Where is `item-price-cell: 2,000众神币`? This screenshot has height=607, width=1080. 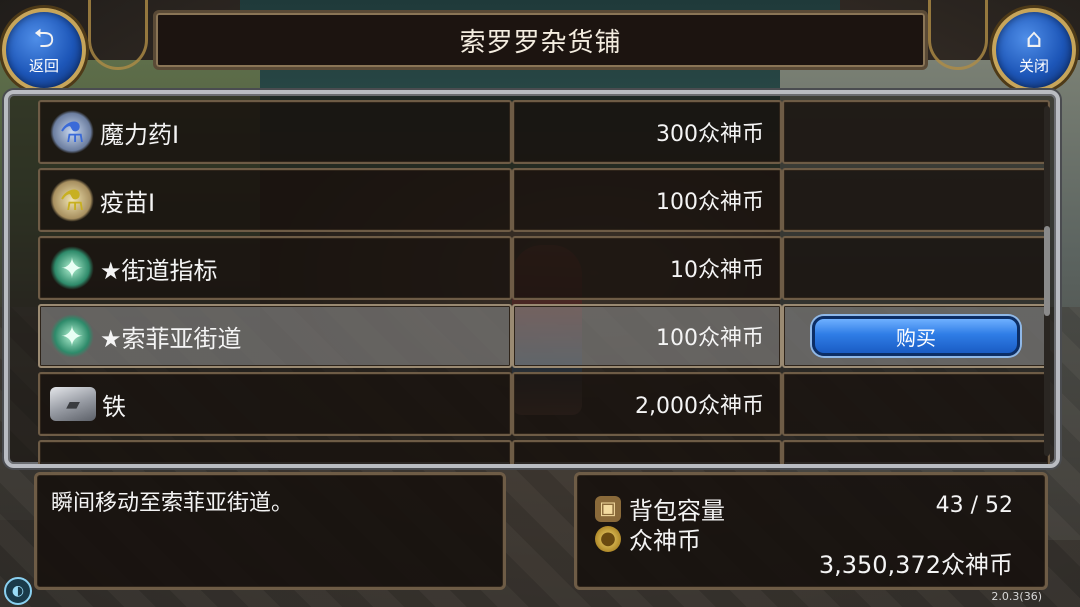
item-price-cell: 2,000众神币 is located at coordinates (647, 404).